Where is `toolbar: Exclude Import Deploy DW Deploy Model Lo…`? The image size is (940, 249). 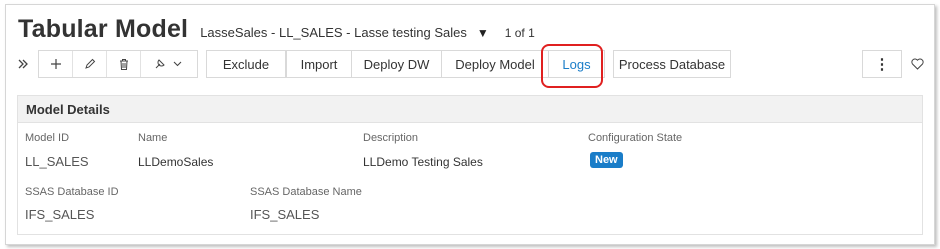 toolbar: Exclude Import Deploy DW Deploy Model Lo… is located at coordinates (469, 64).